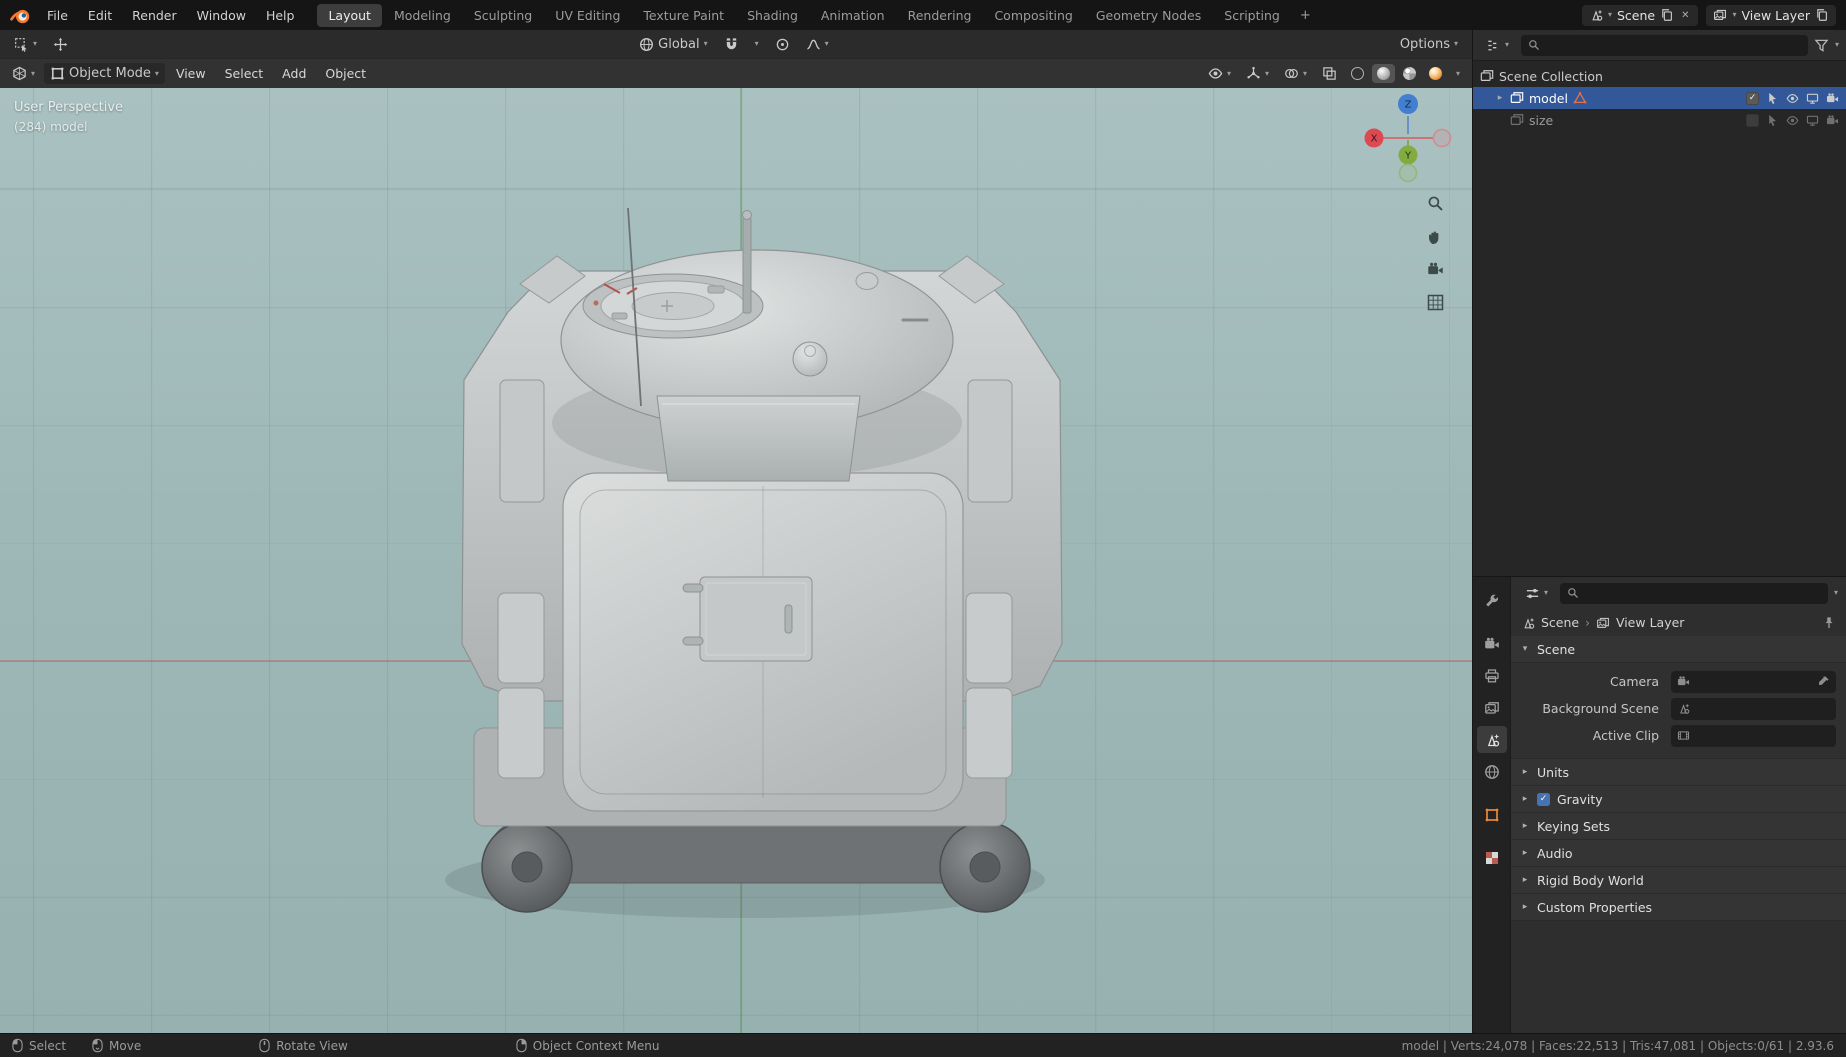 This screenshot has height=1057, width=1846. What do you see at coordinates (1408, 173) in the screenshot?
I see `gizmo-y-negative-axis` at bounding box center [1408, 173].